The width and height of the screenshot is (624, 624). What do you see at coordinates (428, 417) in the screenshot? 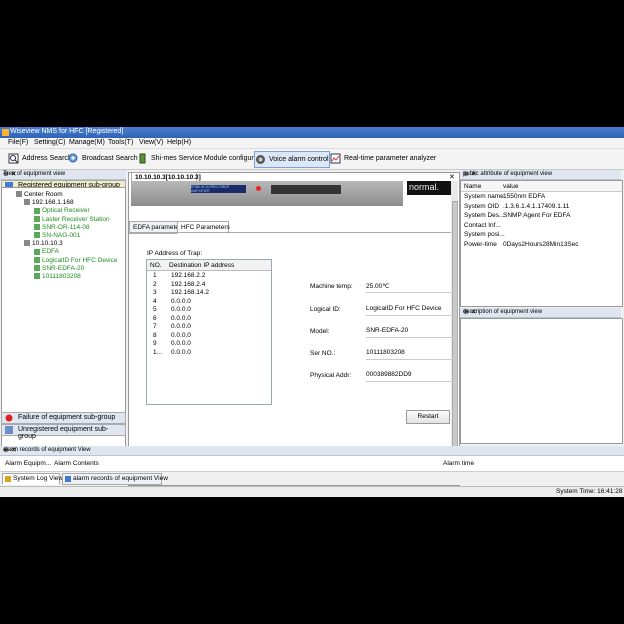
I see `restart-button: Restart` at bounding box center [428, 417].